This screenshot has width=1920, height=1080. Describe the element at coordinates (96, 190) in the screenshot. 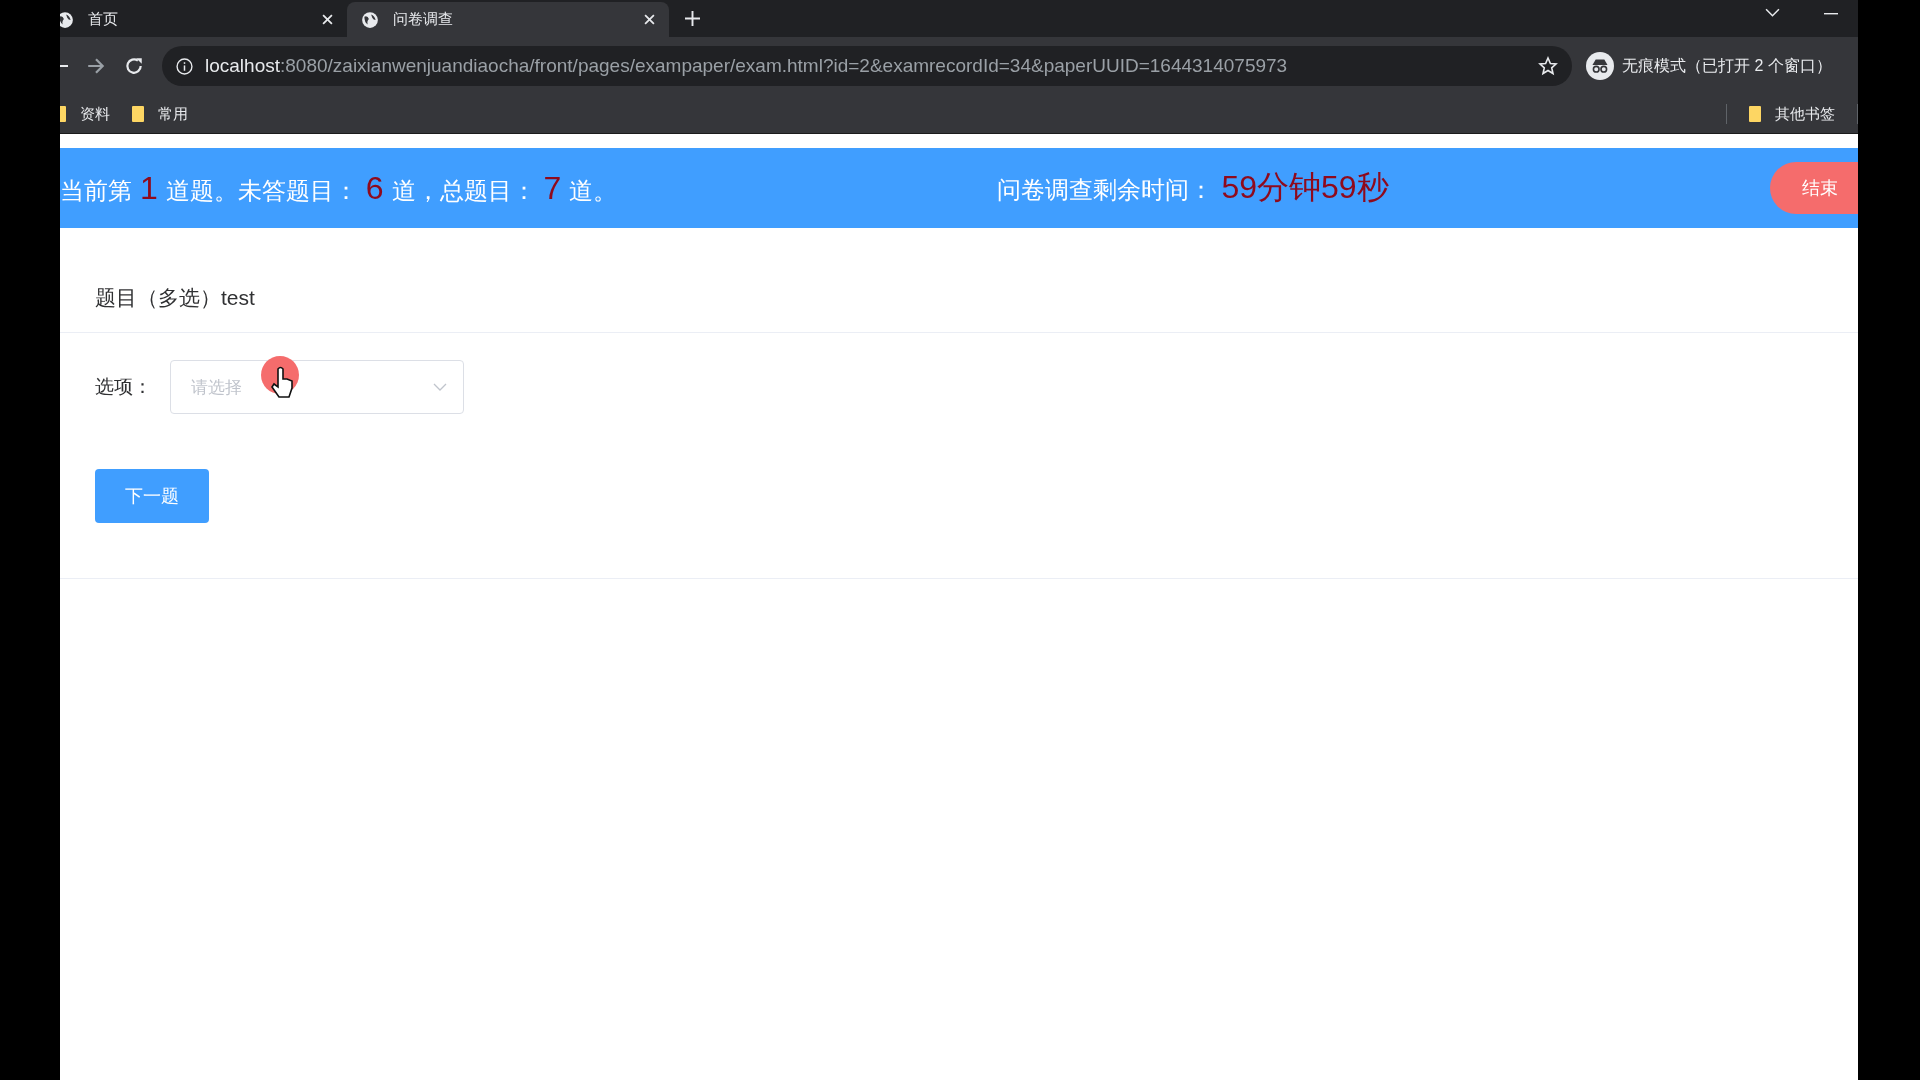

I see `progress-text: 当前第` at that location.